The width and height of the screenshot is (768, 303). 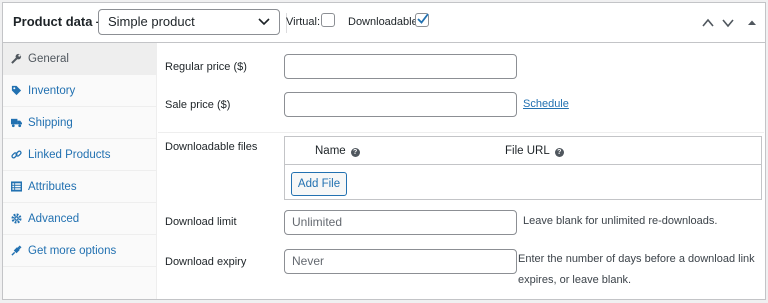 What do you see at coordinates (575, 280) in the screenshot?
I see `download-expiry-hint-line-2: expires, or leave blank.` at bounding box center [575, 280].